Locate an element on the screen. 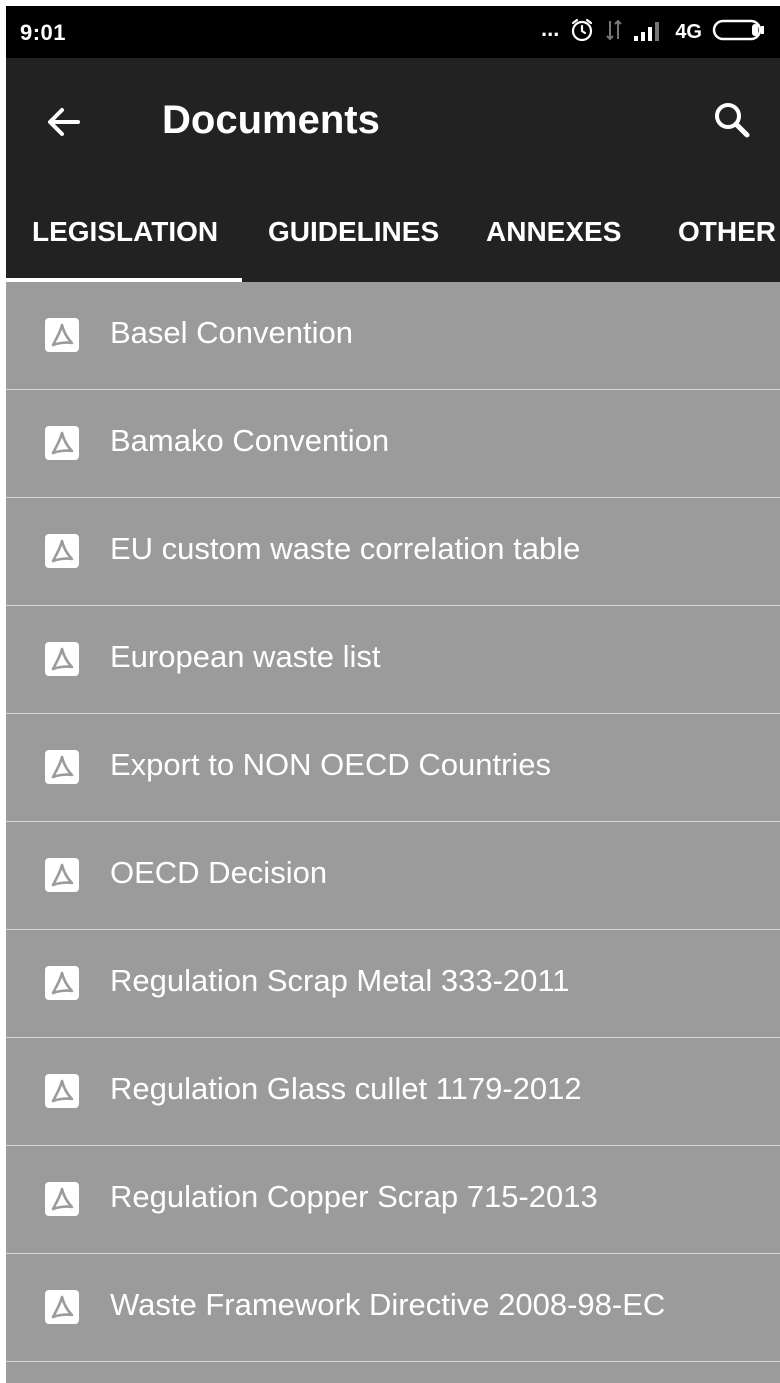  tab-other: OTHER is located at coordinates (727, 249).